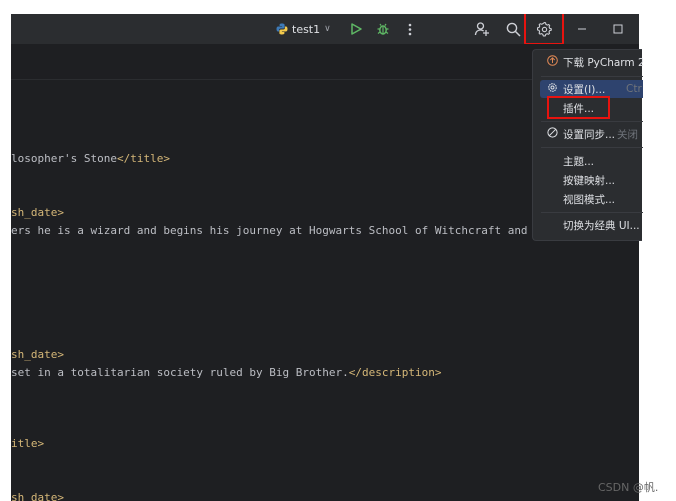 The height and width of the screenshot is (501, 676). I want to click on code-line: losopher's Stone</title>, so click(90, 158).